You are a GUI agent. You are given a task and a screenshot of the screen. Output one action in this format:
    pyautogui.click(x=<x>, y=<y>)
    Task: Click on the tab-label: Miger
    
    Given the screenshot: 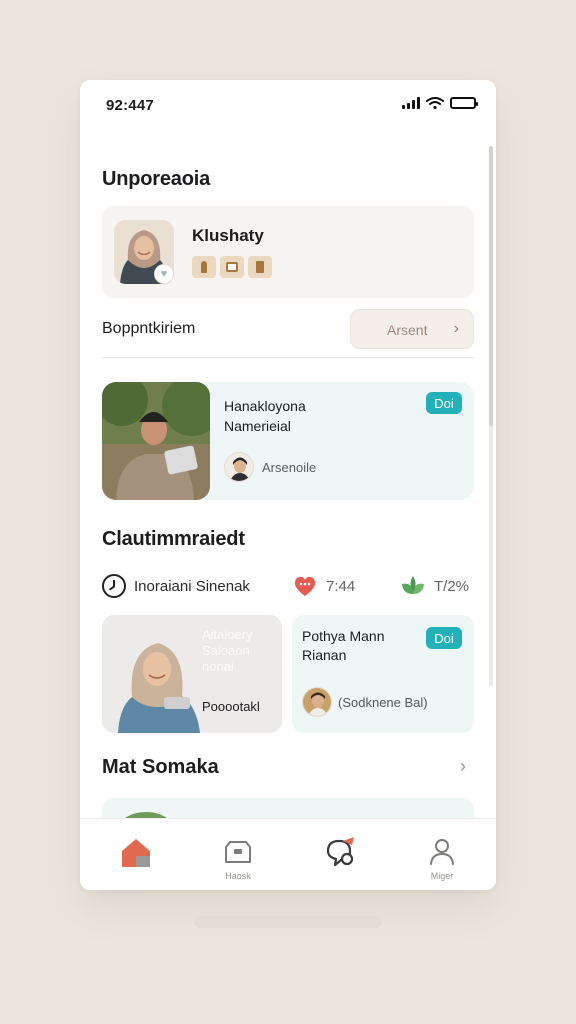 What is the action you would take?
    pyautogui.click(x=442, y=876)
    